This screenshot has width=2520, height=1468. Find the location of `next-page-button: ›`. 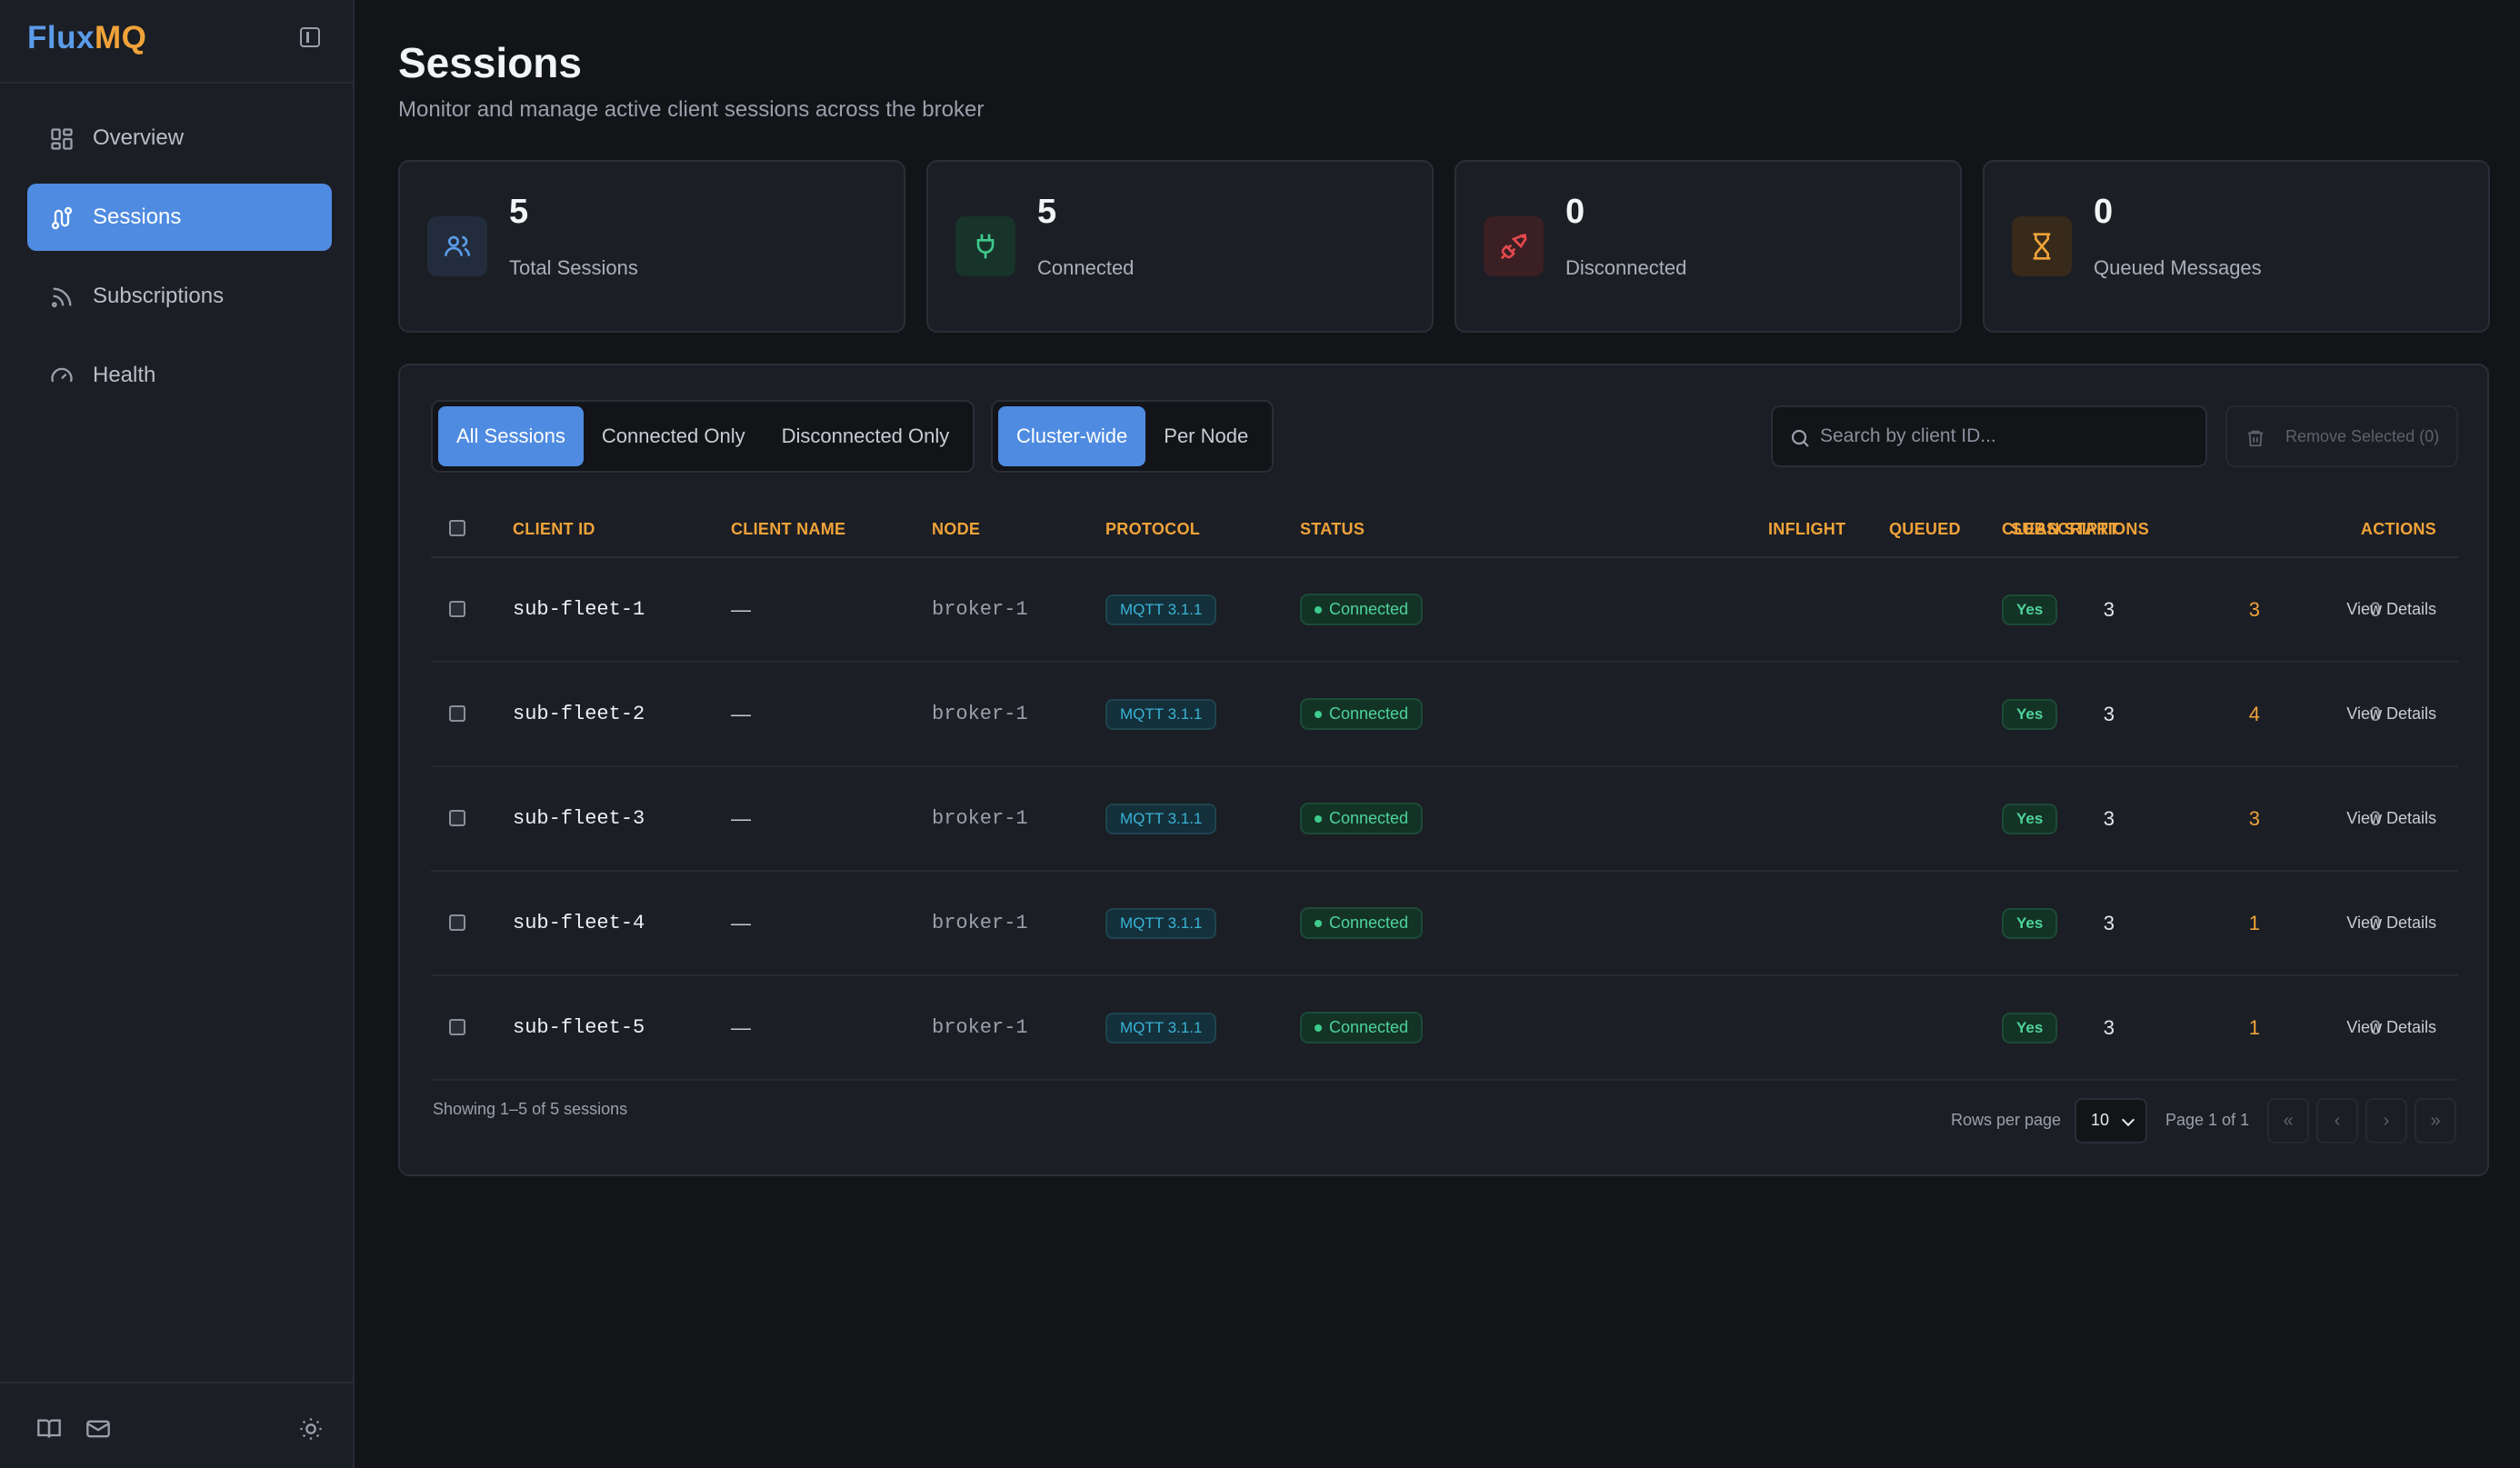

next-page-button: › is located at coordinates (2386, 1120).